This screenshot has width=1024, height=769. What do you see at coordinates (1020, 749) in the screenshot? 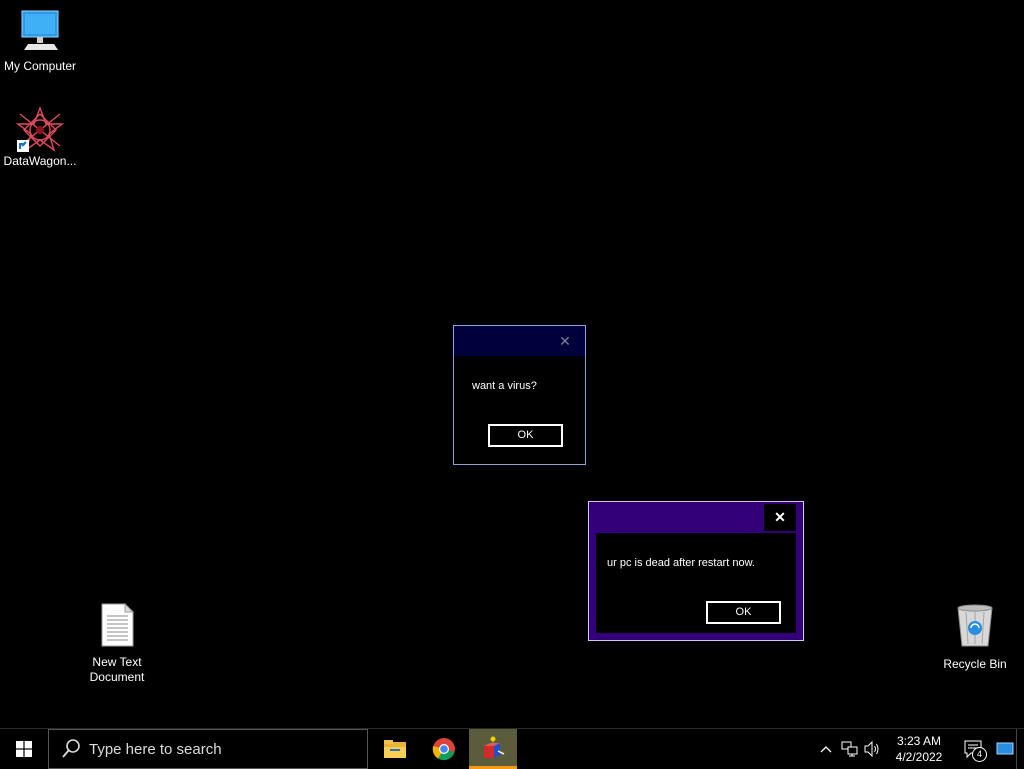
I see `show-desktop-button` at bounding box center [1020, 749].